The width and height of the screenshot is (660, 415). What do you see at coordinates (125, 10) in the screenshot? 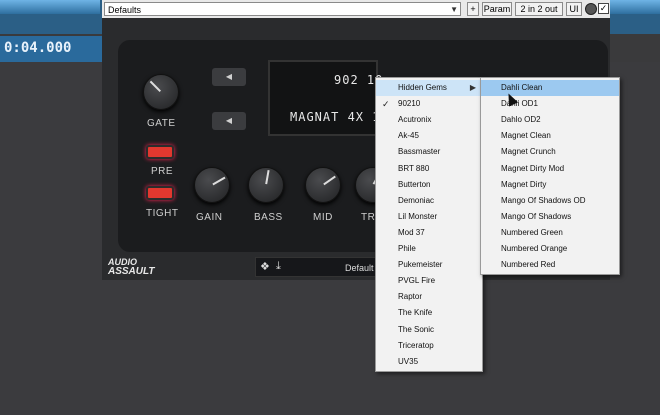
I see `preset-value: Defaults` at bounding box center [125, 10].